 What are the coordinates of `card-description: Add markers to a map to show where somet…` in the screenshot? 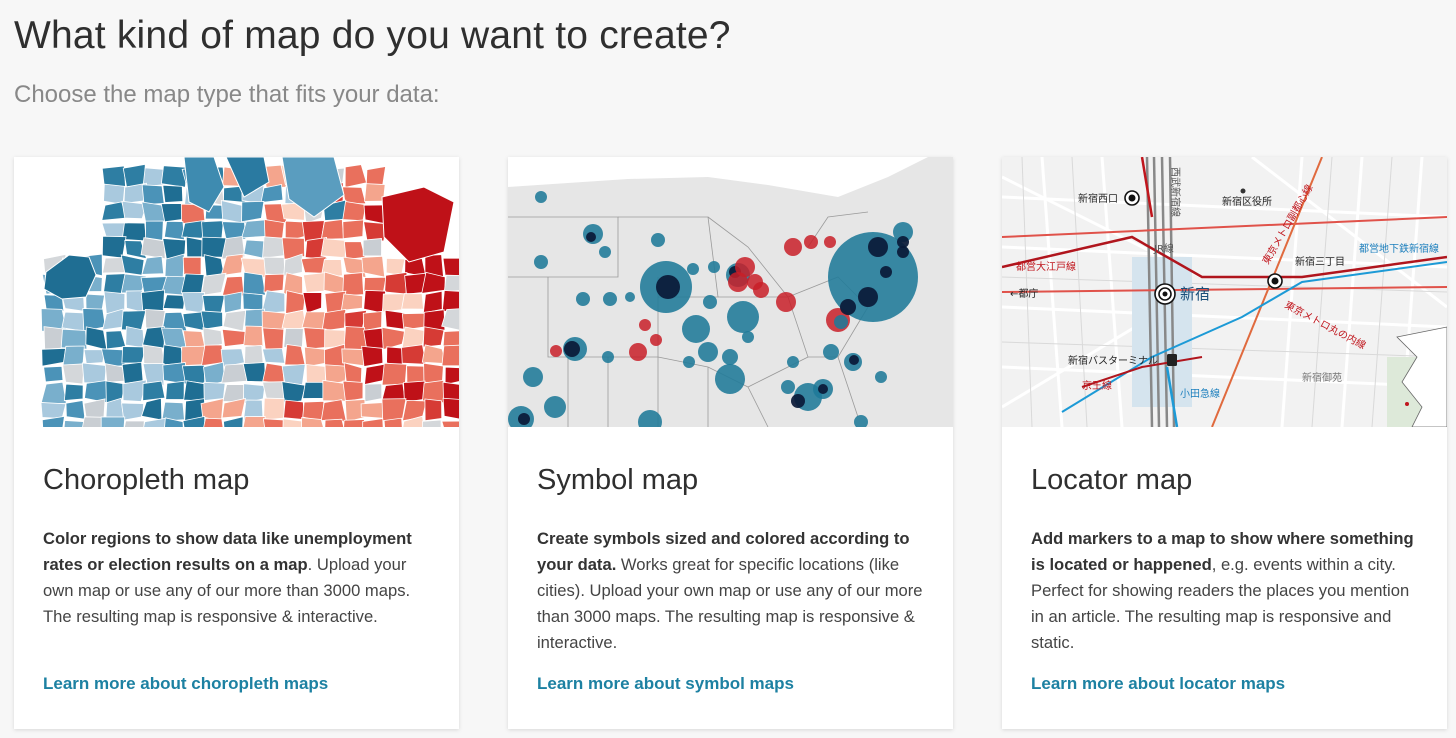 It's located at (1222, 590).